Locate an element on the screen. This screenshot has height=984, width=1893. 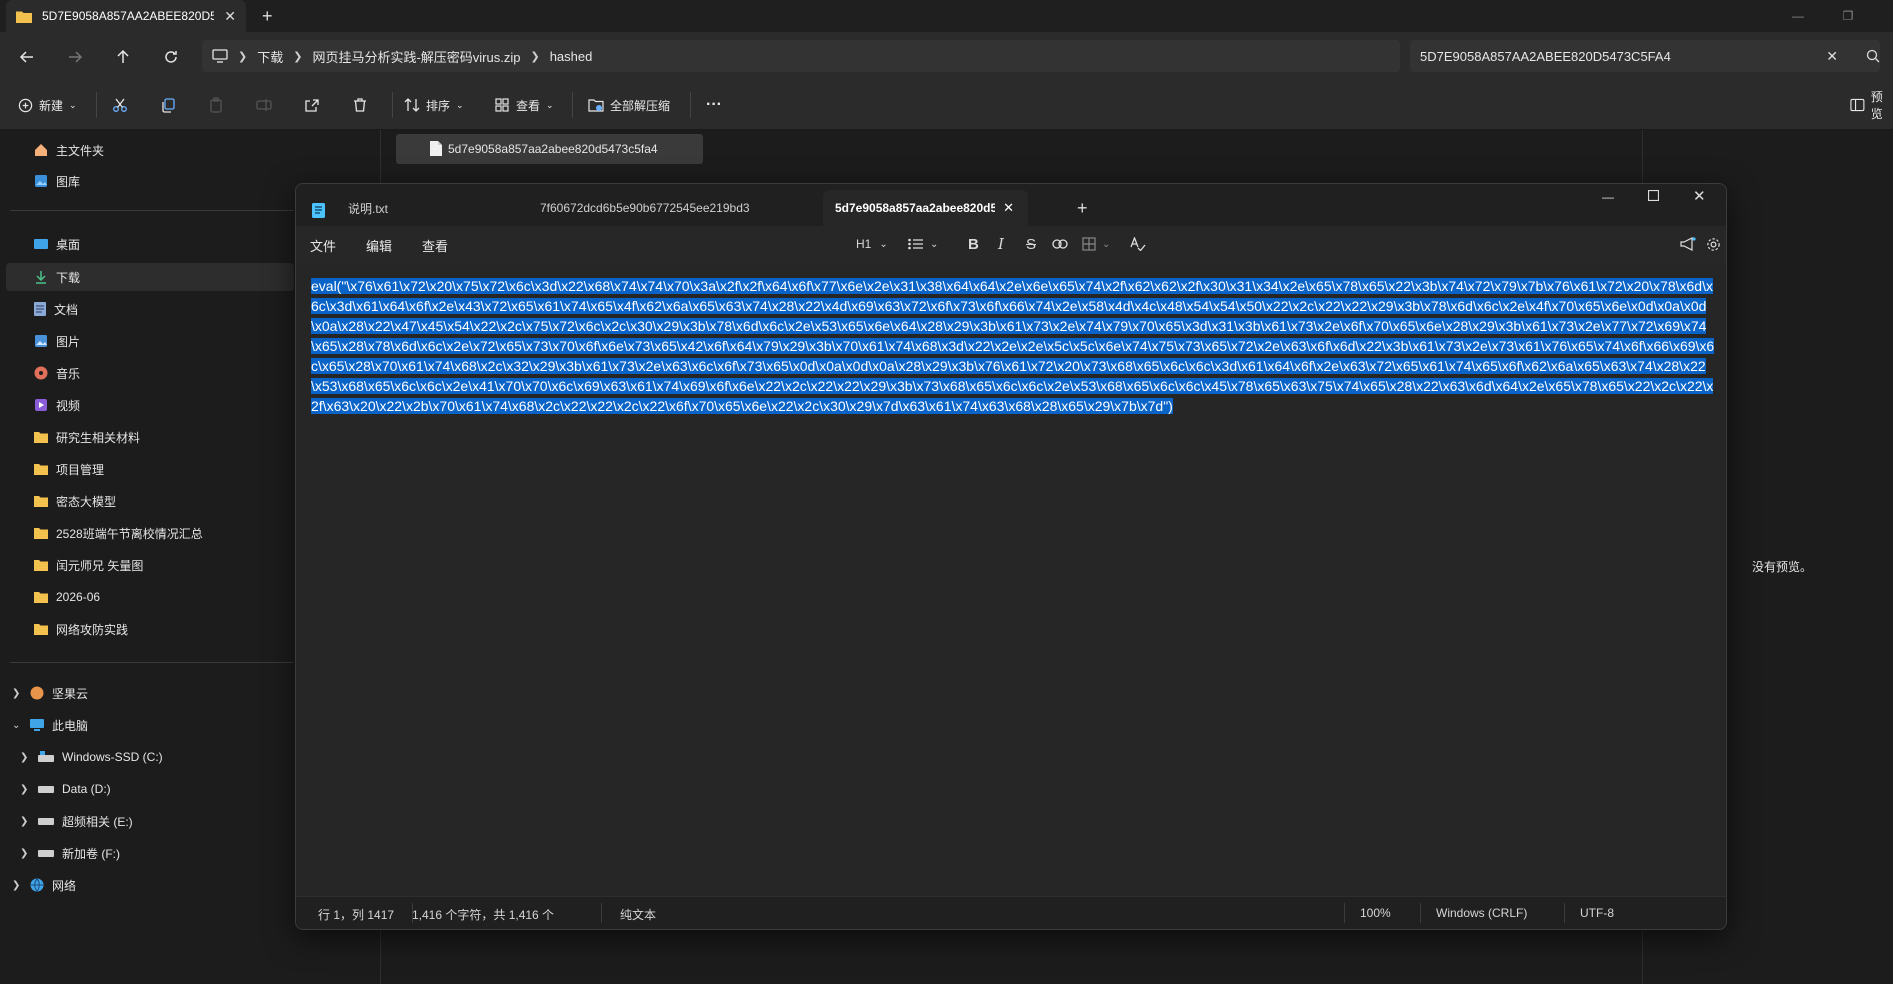
sidebar-item-documents: 文档 is located at coordinates (56, 309).